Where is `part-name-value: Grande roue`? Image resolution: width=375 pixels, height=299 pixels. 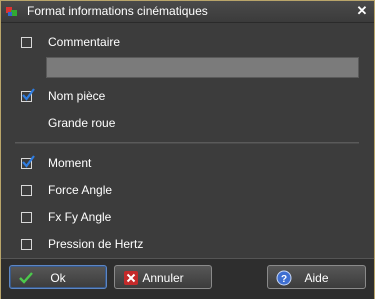 part-name-value: Grande roue is located at coordinates (82, 123).